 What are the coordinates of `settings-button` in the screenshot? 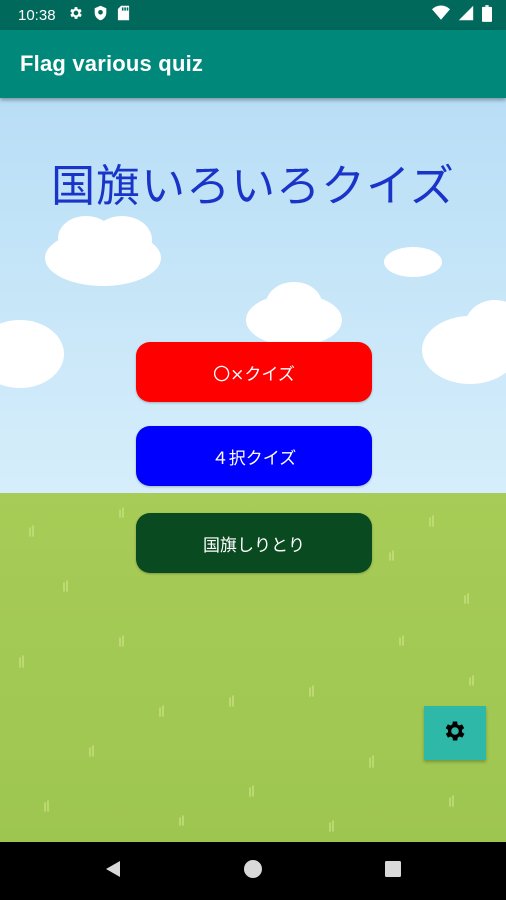 It's located at (455, 733).